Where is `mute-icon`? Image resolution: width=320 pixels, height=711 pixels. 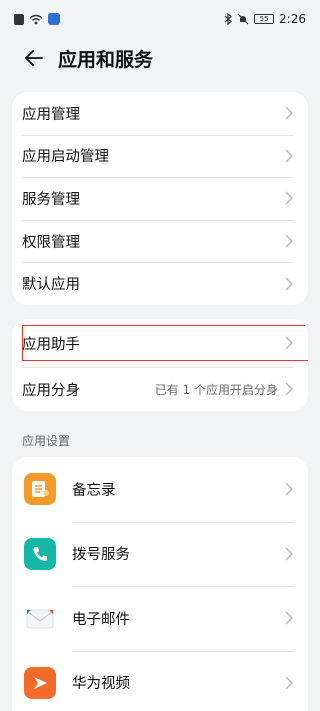
mute-icon is located at coordinates (243, 19).